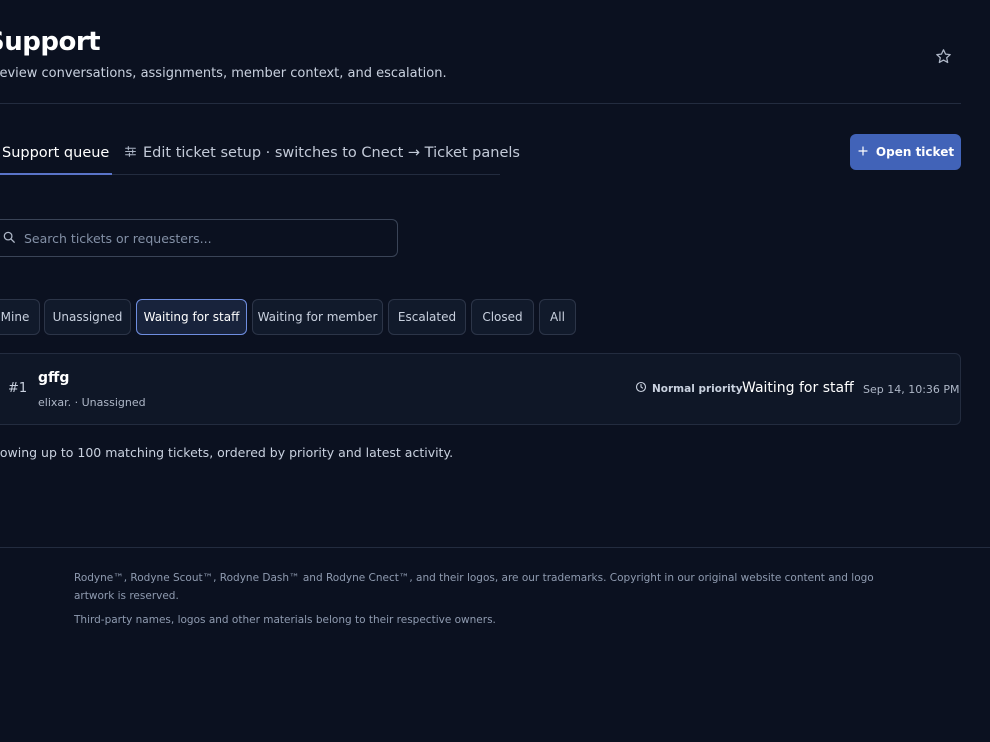  I want to click on clock-icon, so click(641, 388).